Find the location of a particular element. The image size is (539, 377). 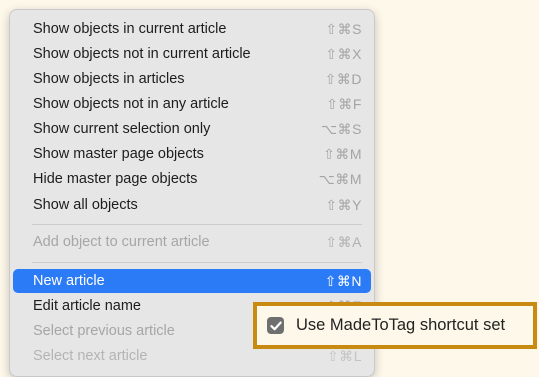

shortcut-set-checkbox is located at coordinates (275, 325).